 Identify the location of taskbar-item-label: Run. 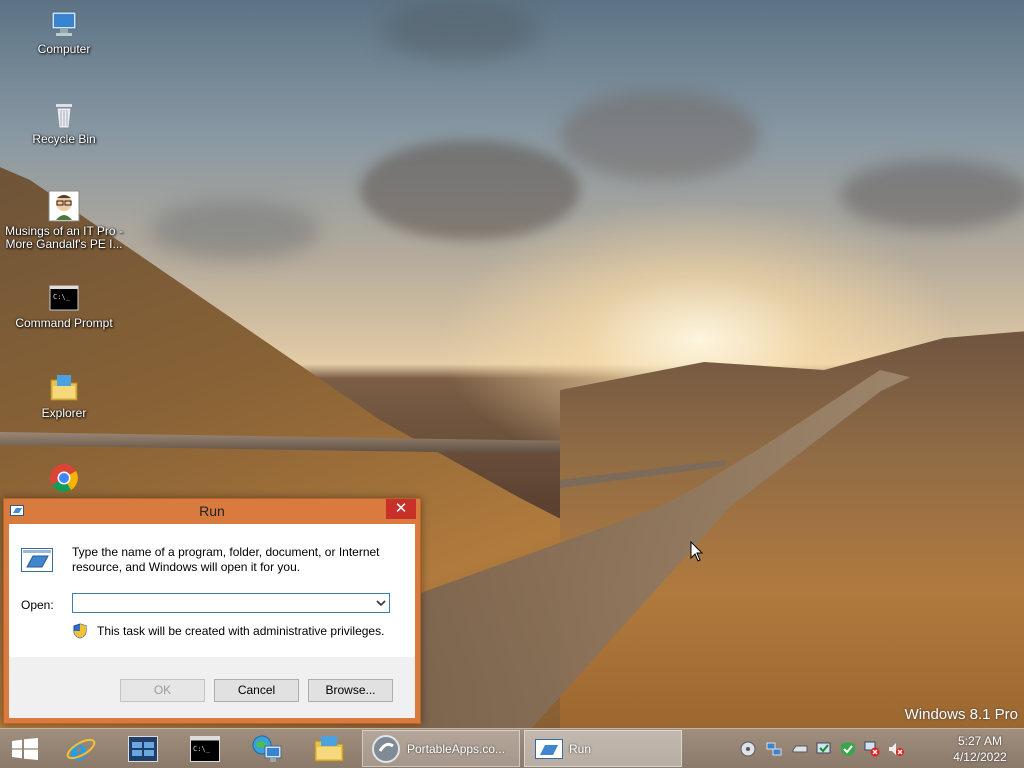
(580, 749).